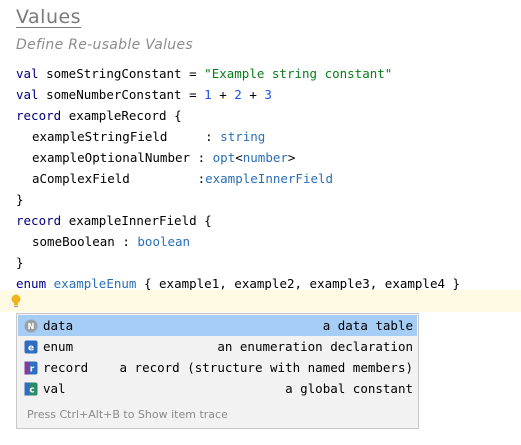  I want to click on lightbulb-icon, so click(16, 301).